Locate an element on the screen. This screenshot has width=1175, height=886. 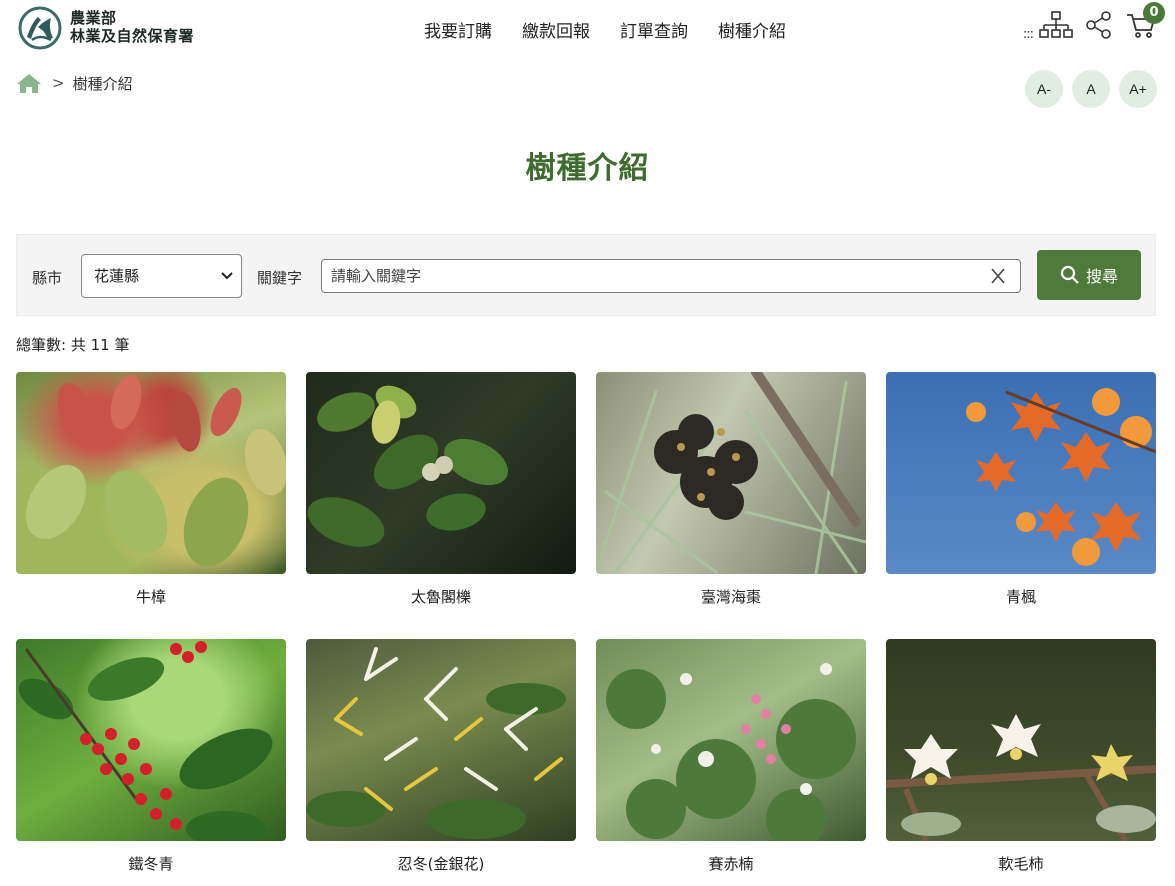
chevron-down-icon is located at coordinates (227, 284).